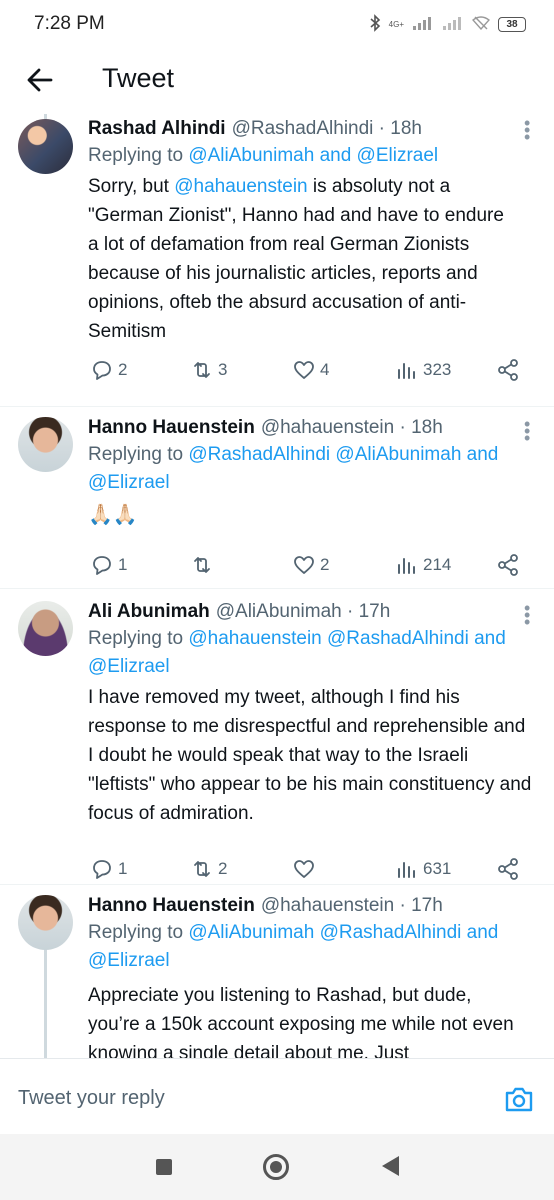 The width and height of the screenshot is (554, 1200). What do you see at coordinates (277, 366) in the screenshot?
I see `tweet-actions: 2 3 4 323` at bounding box center [277, 366].